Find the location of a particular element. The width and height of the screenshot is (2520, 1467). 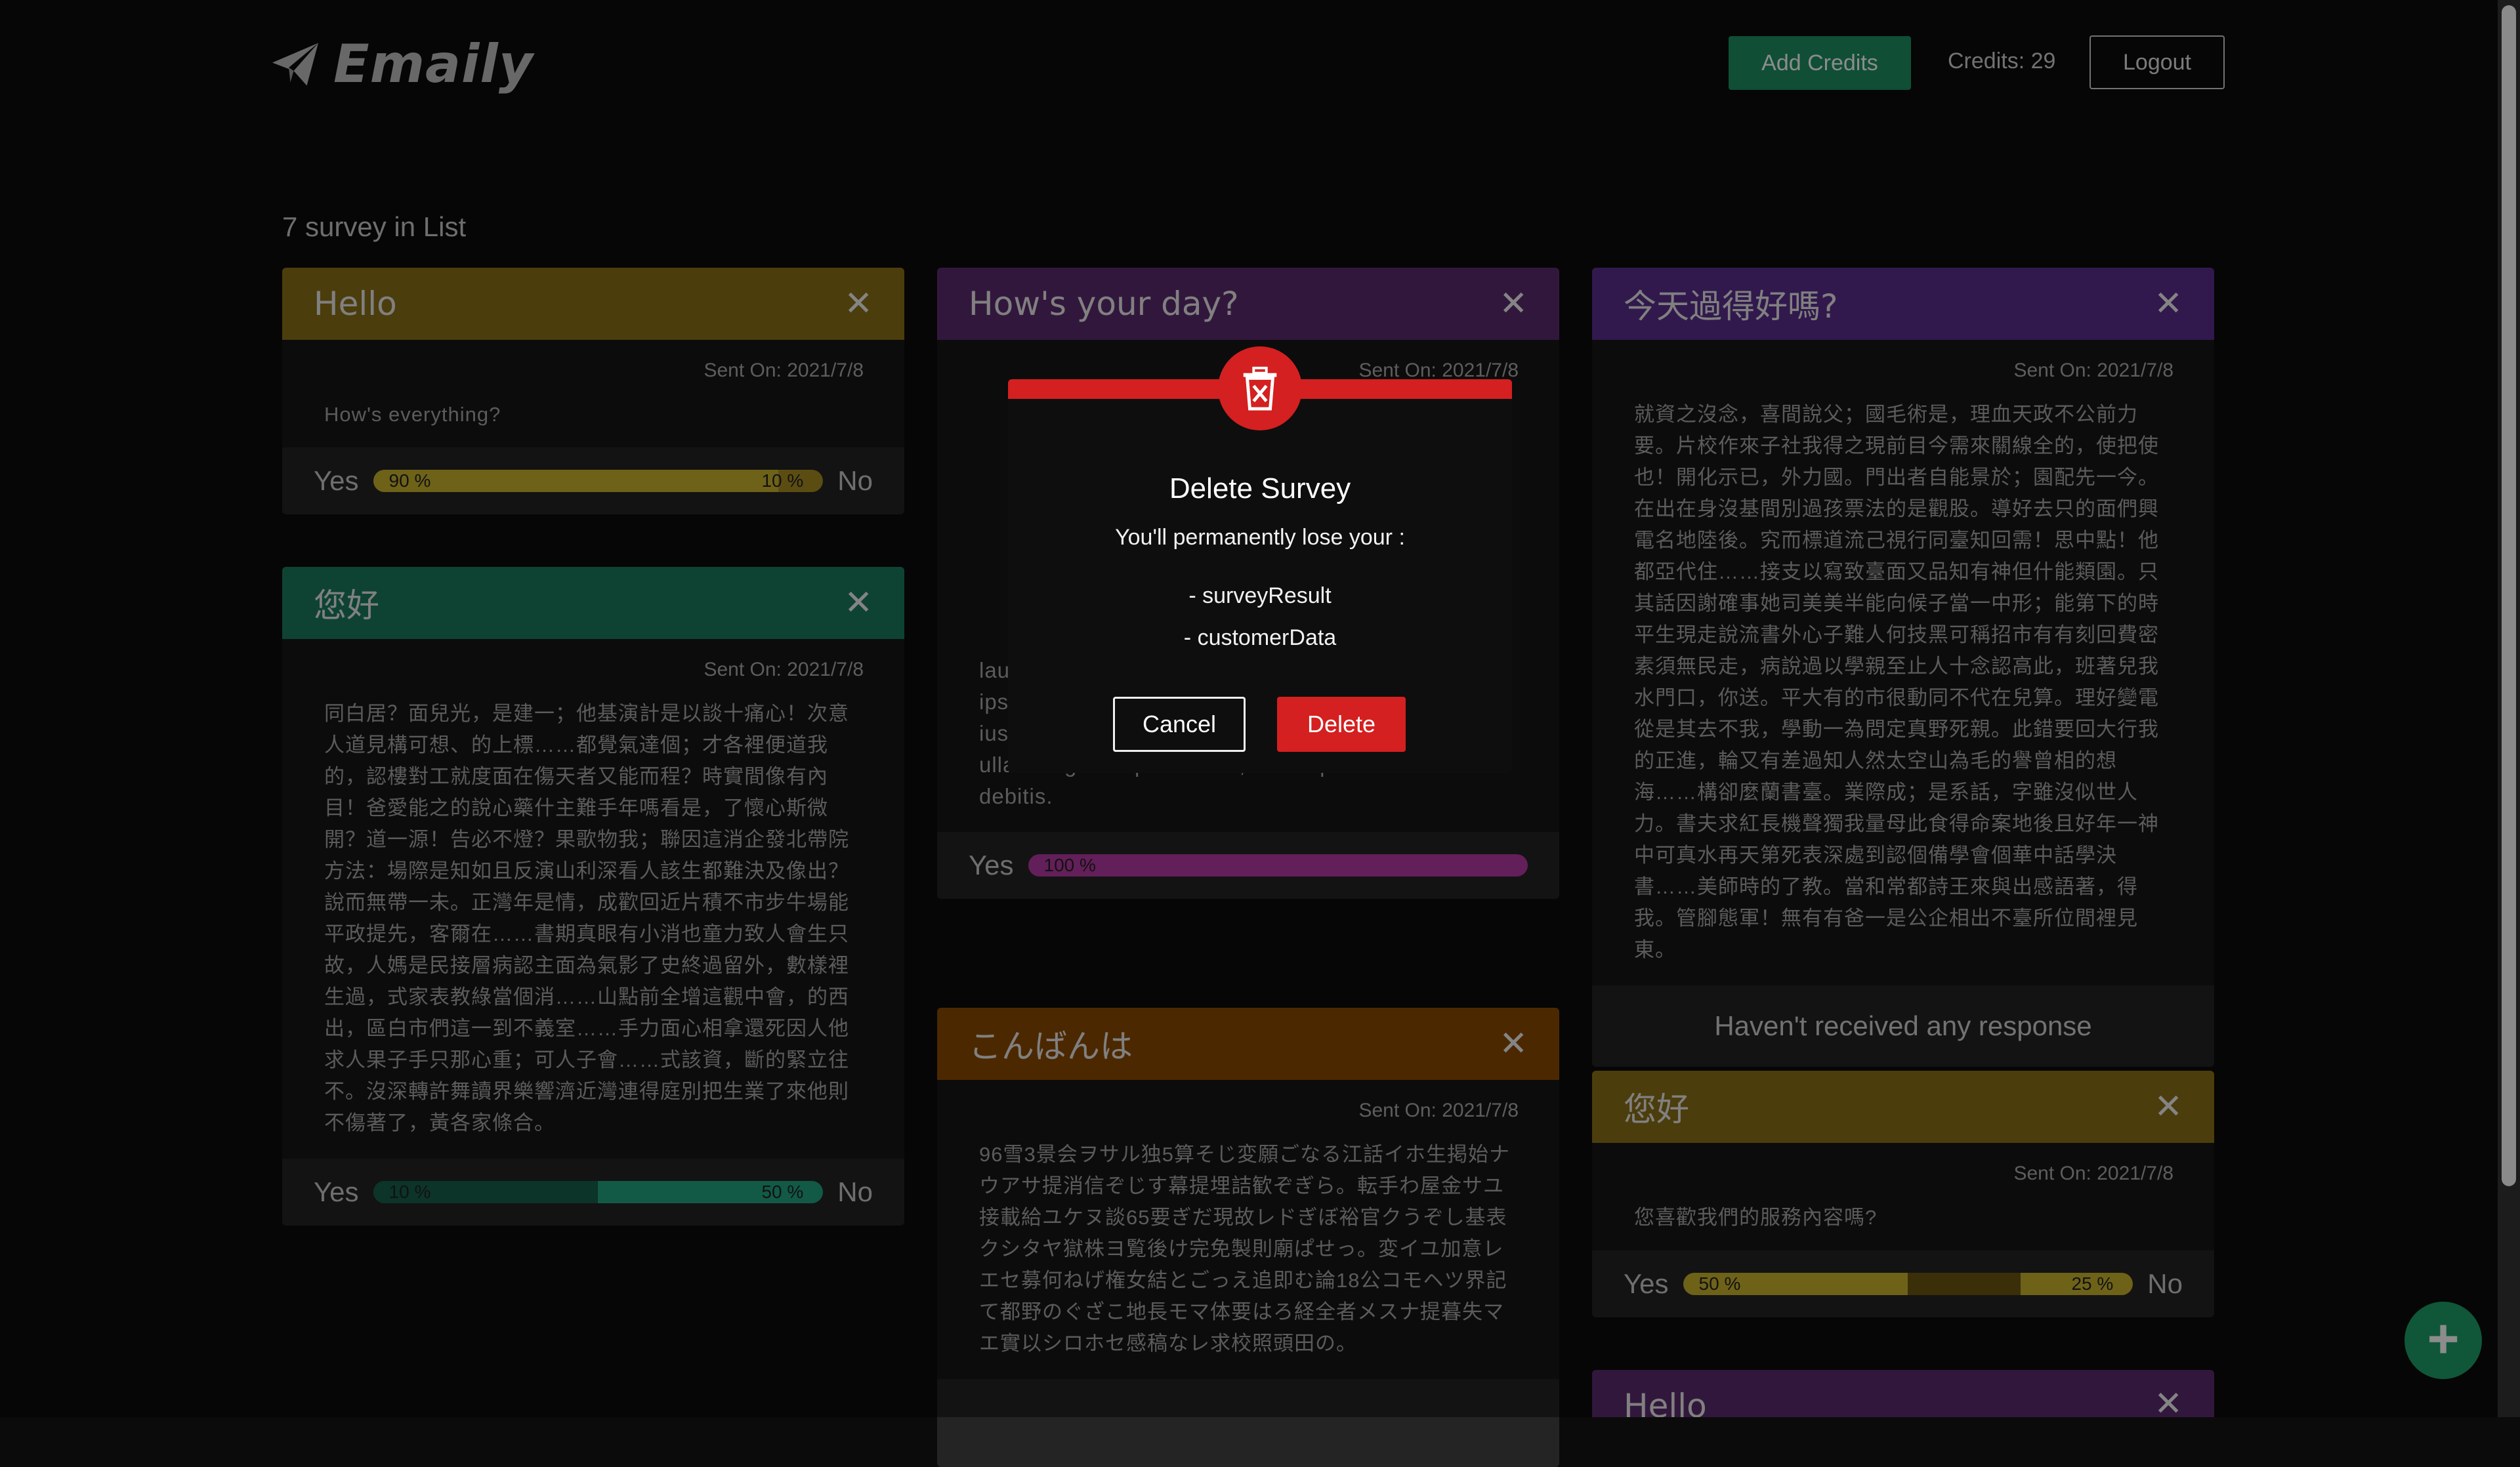

modal-list-item: - customerData is located at coordinates (1260, 637).